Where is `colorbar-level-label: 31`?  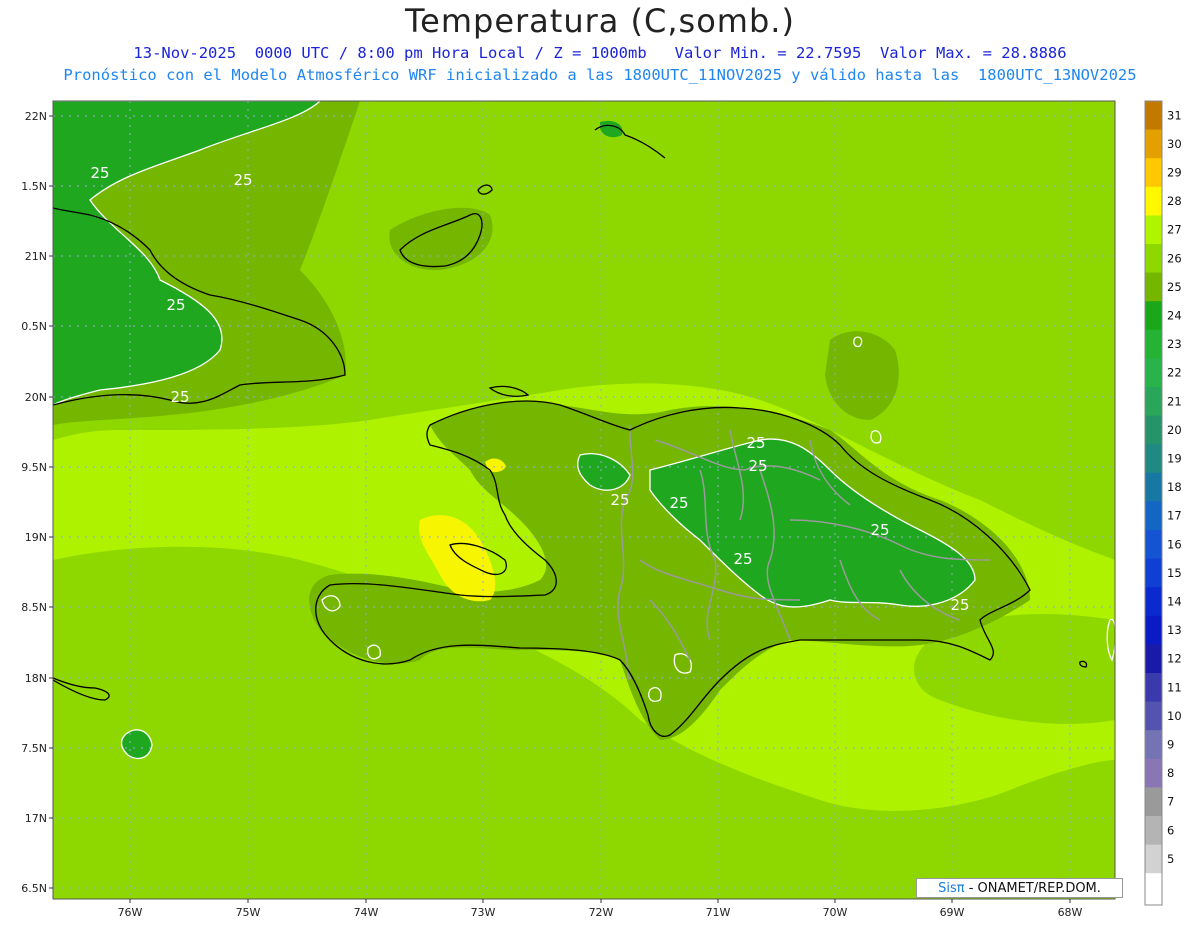 colorbar-level-label: 31 is located at coordinates (1174, 115).